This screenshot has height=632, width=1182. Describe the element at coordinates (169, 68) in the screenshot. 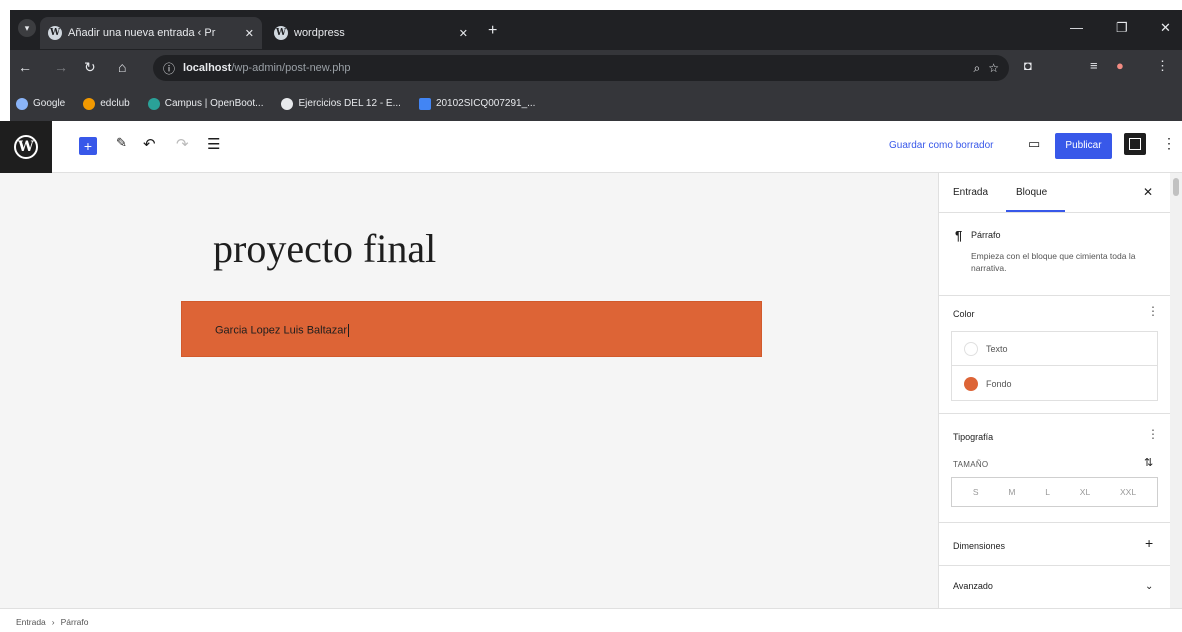

I see `site-info-icon: ⓘ` at that location.